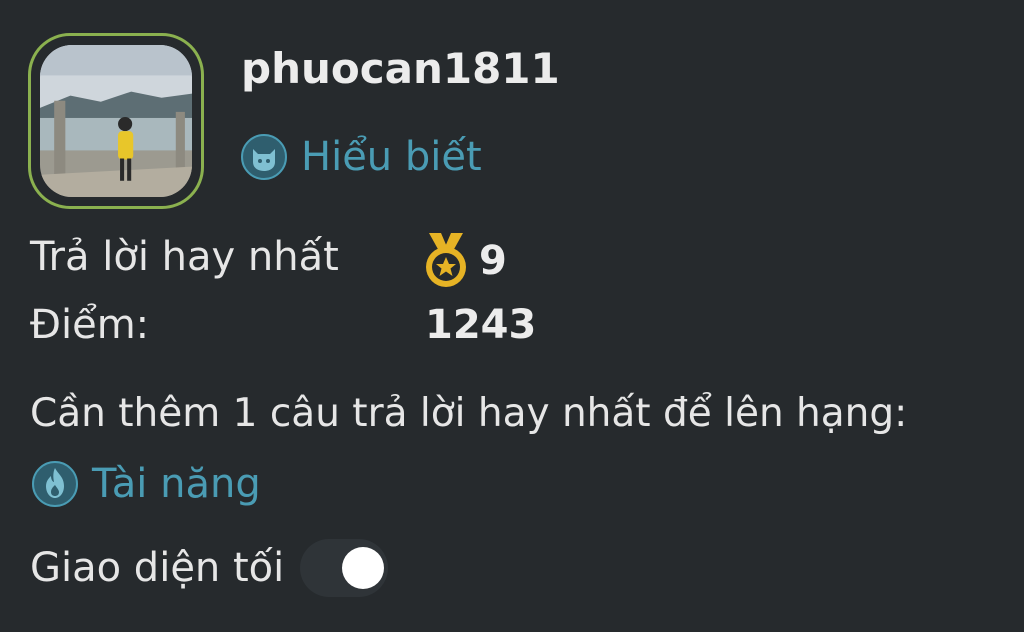  I want to click on medal-icon, so click(446, 260).